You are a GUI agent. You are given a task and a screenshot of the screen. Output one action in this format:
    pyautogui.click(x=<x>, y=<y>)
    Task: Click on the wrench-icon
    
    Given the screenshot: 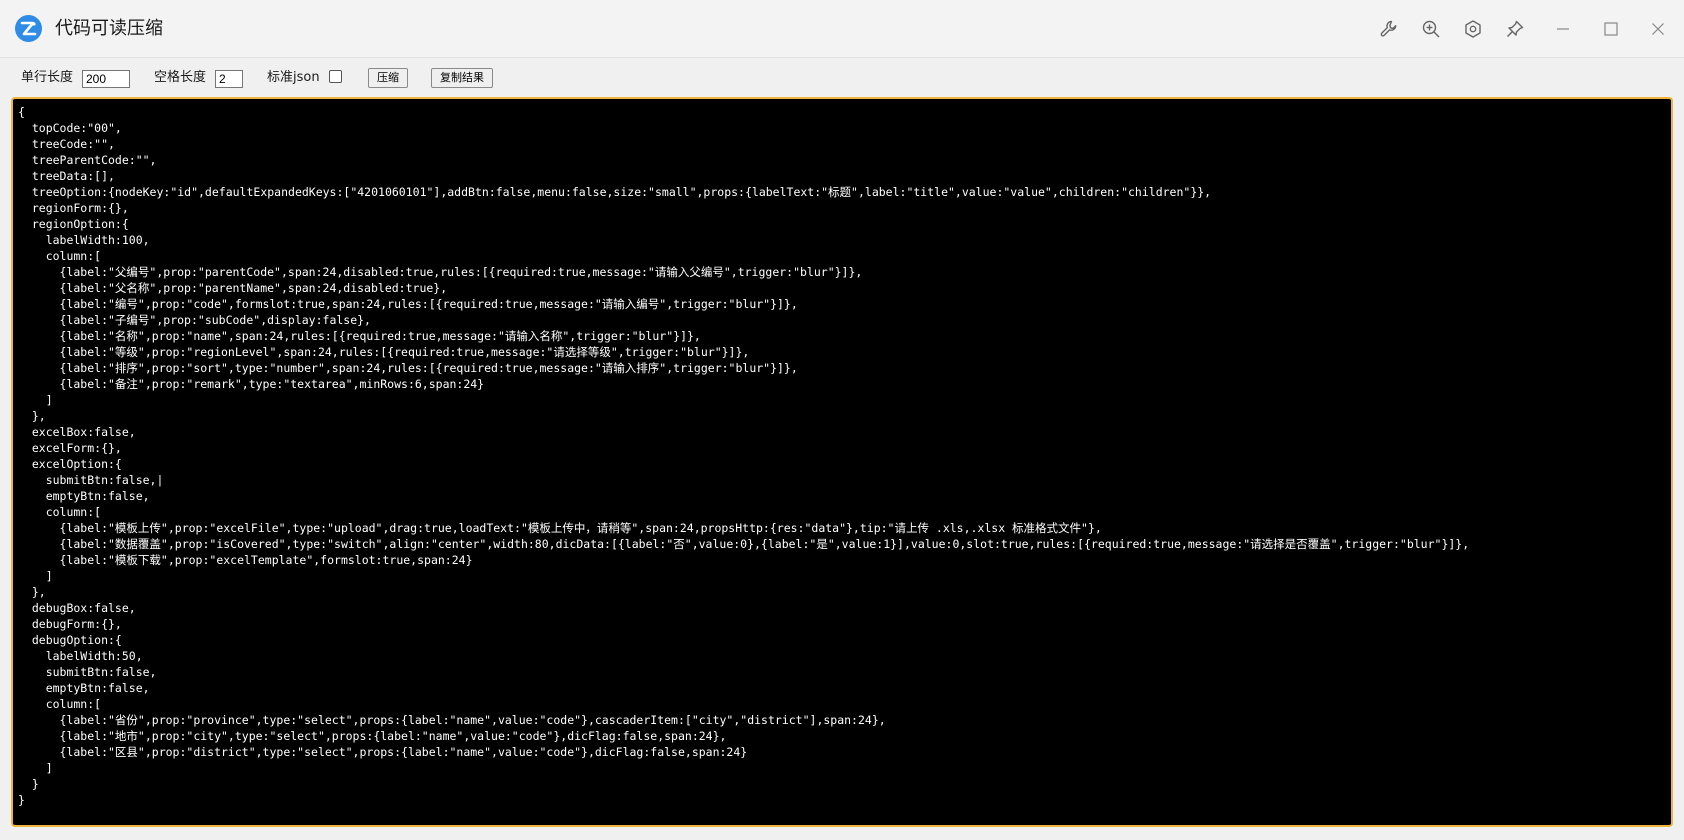 What is the action you would take?
    pyautogui.click(x=1389, y=29)
    